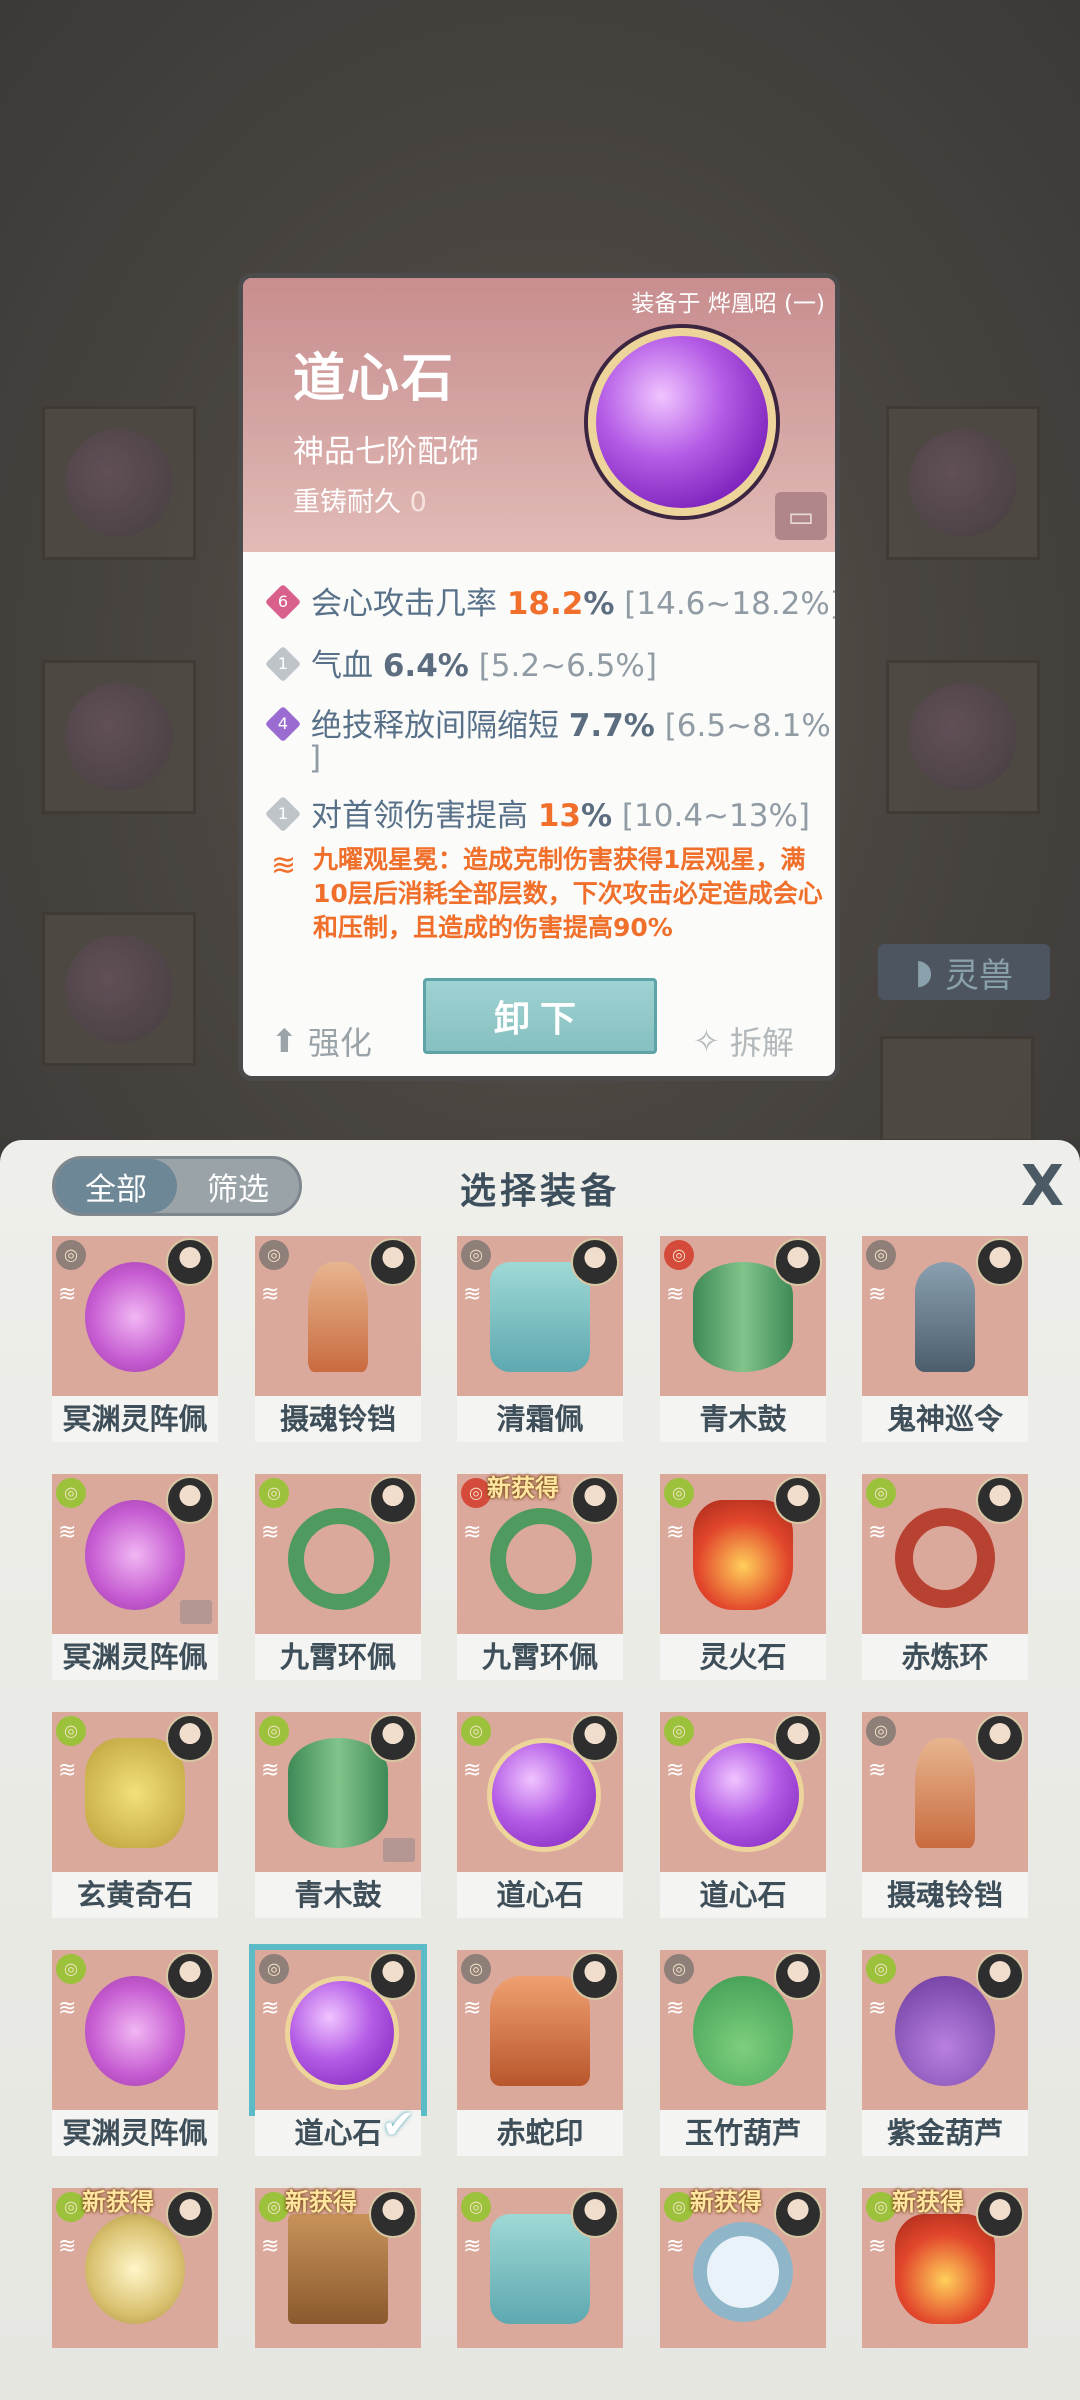  I want to click on equipment-slot: ◎ ≋ 新获得 九霄环佩, so click(540, 1578).